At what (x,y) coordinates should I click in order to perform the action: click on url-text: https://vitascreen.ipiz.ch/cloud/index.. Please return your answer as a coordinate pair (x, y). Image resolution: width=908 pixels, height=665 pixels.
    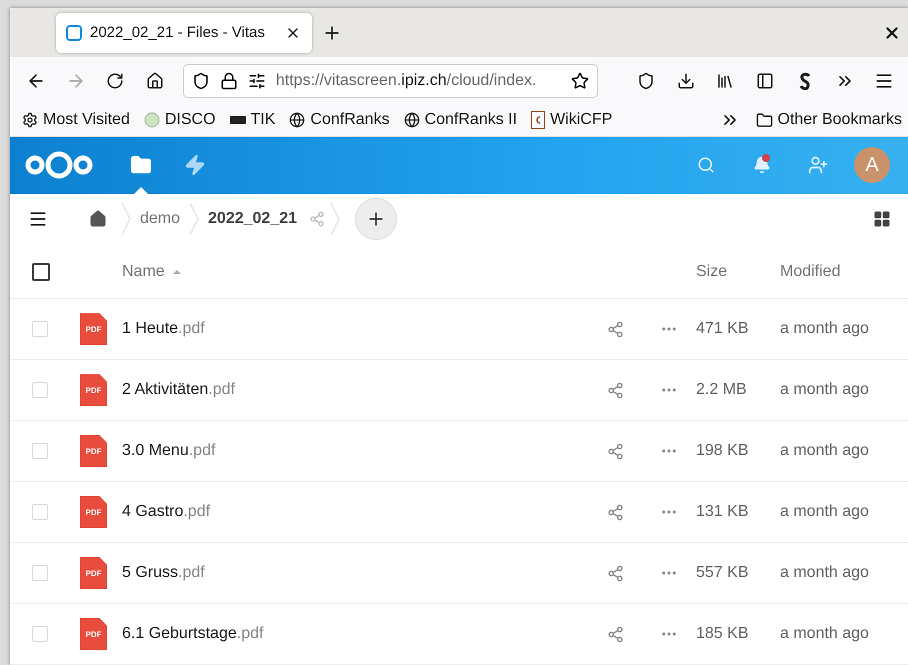
    Looking at the image, I should click on (407, 81).